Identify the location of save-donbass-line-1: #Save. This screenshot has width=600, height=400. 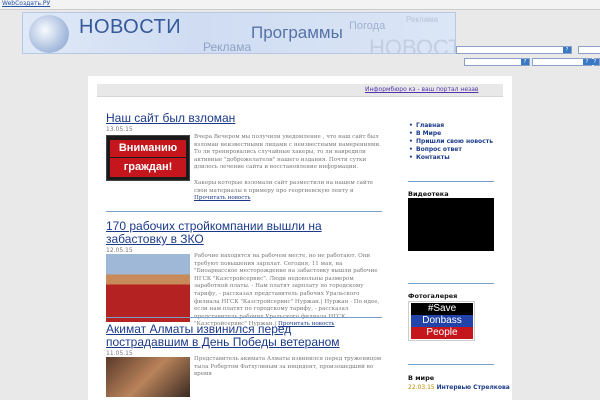
(442, 309).